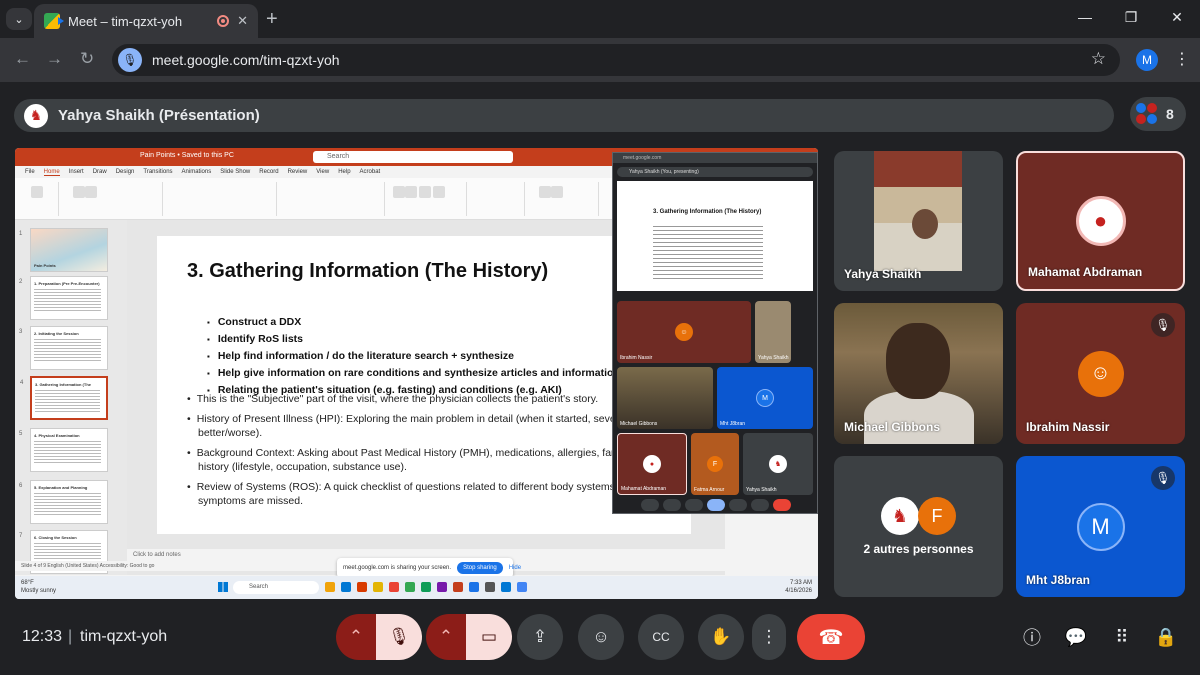 The height and width of the screenshot is (675, 1200). I want to click on profile-avatar: M, so click(1147, 60).